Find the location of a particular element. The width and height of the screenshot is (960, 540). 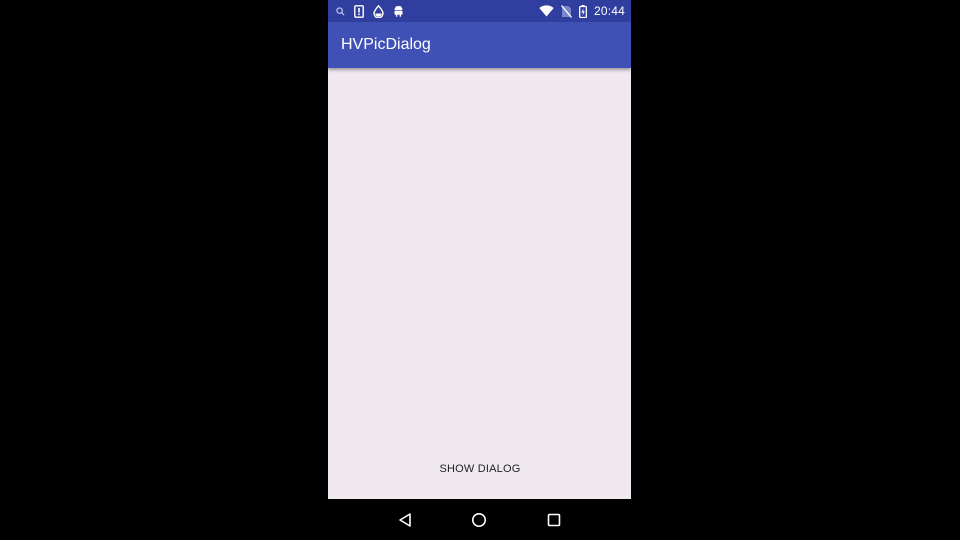

back-icon is located at coordinates (405, 520).